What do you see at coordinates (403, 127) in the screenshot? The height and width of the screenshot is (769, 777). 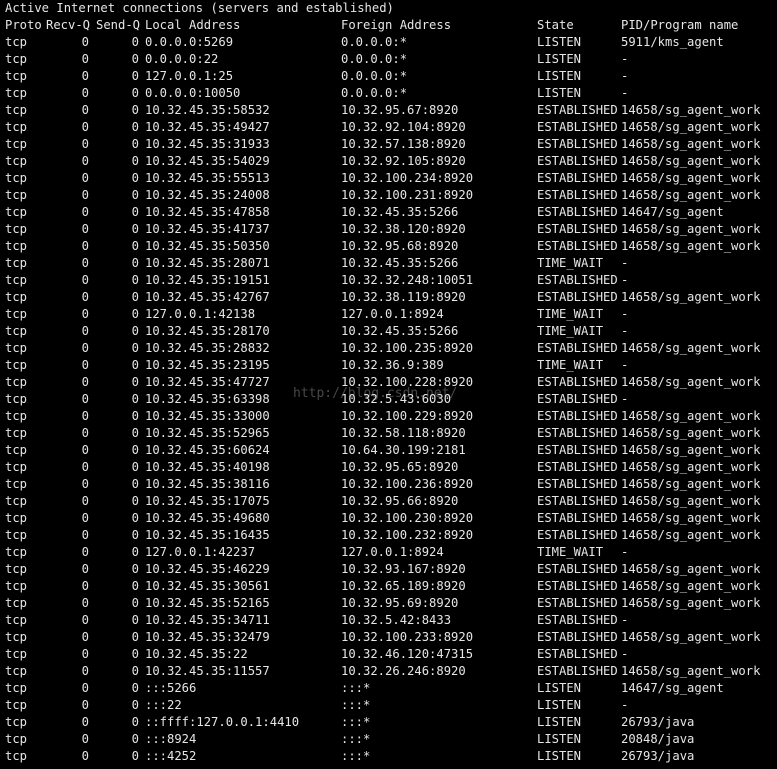 I see `row-foreign-address: 10.32.92.104:8920` at bounding box center [403, 127].